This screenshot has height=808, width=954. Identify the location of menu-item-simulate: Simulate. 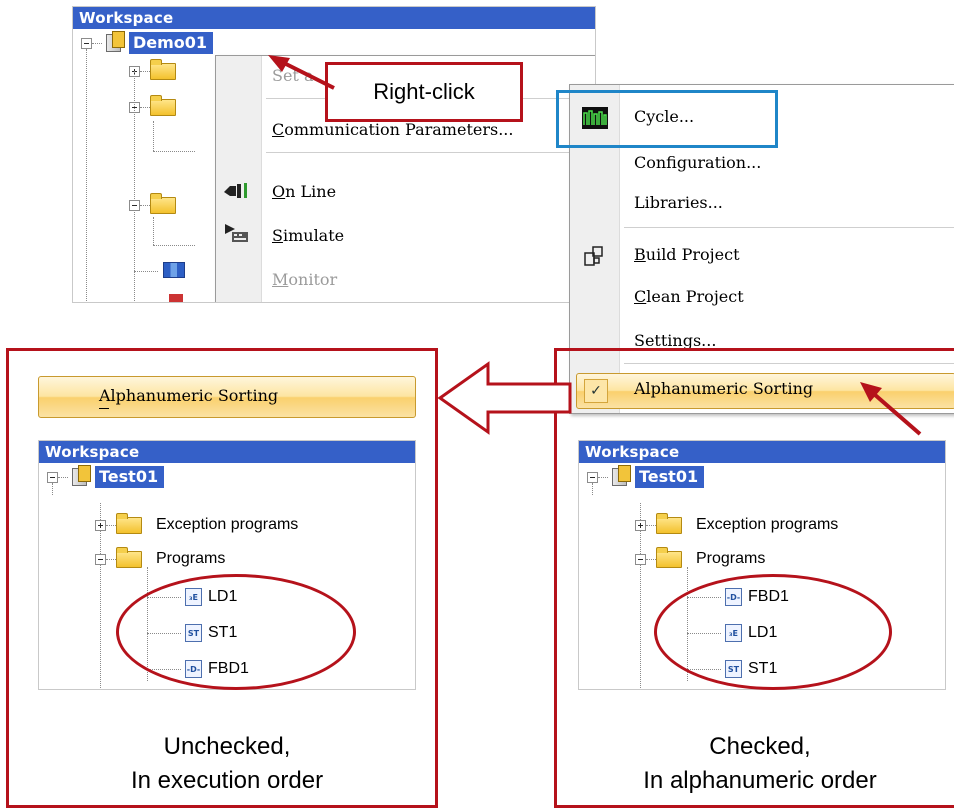
(308, 235).